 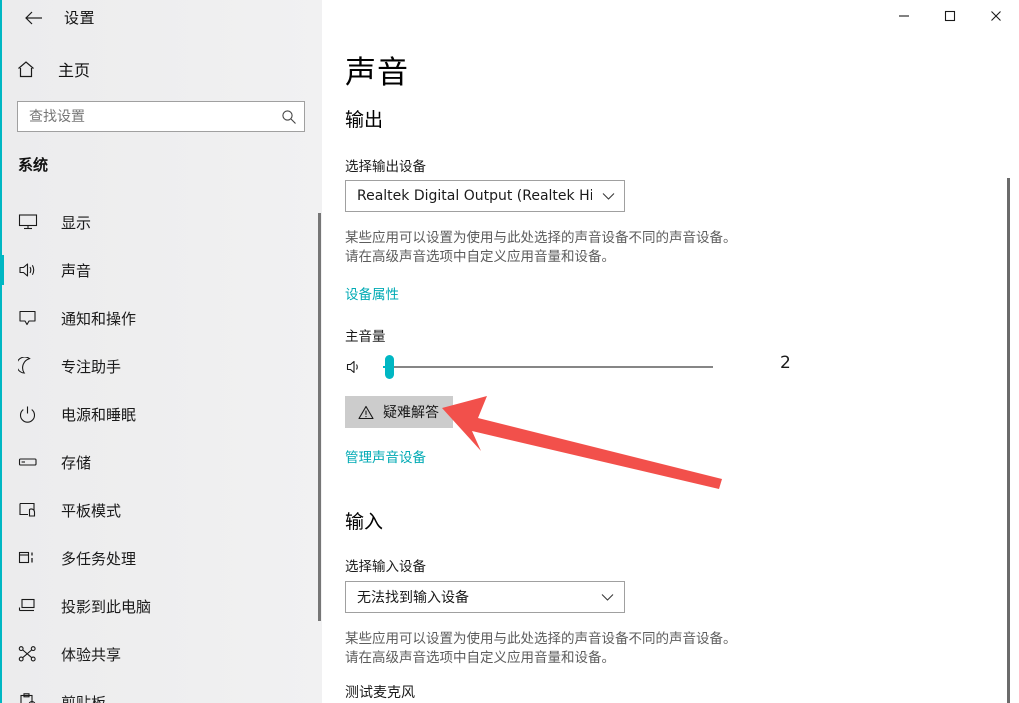 What do you see at coordinates (31, 698) in the screenshot?
I see `clipboard-icon` at bounding box center [31, 698].